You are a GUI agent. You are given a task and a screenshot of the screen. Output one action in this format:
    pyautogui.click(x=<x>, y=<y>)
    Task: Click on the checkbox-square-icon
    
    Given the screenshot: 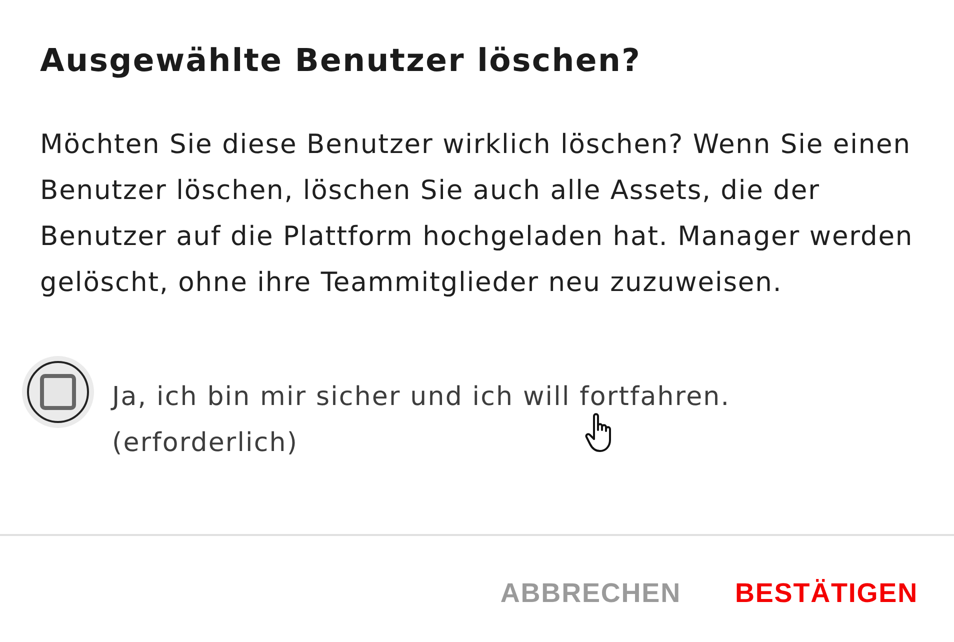 What is the action you would take?
    pyautogui.click(x=58, y=392)
    